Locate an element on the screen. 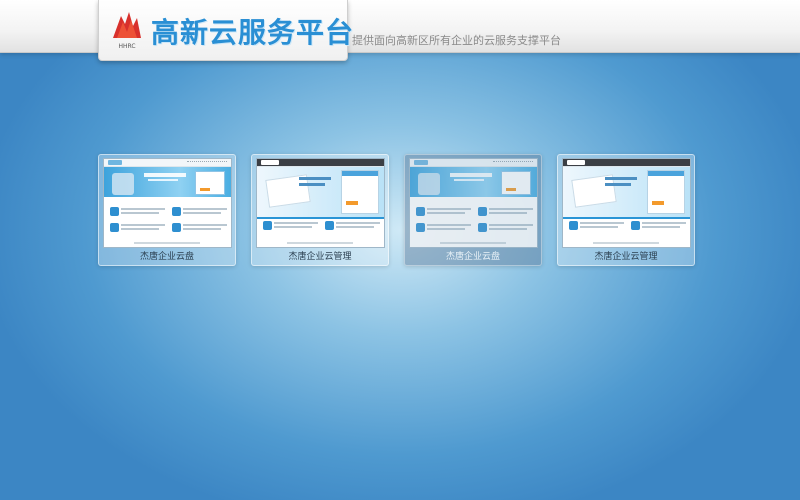 The width and height of the screenshot is (800, 500). logo-tab: HHRC 高新云服务平台 is located at coordinates (225, 30).